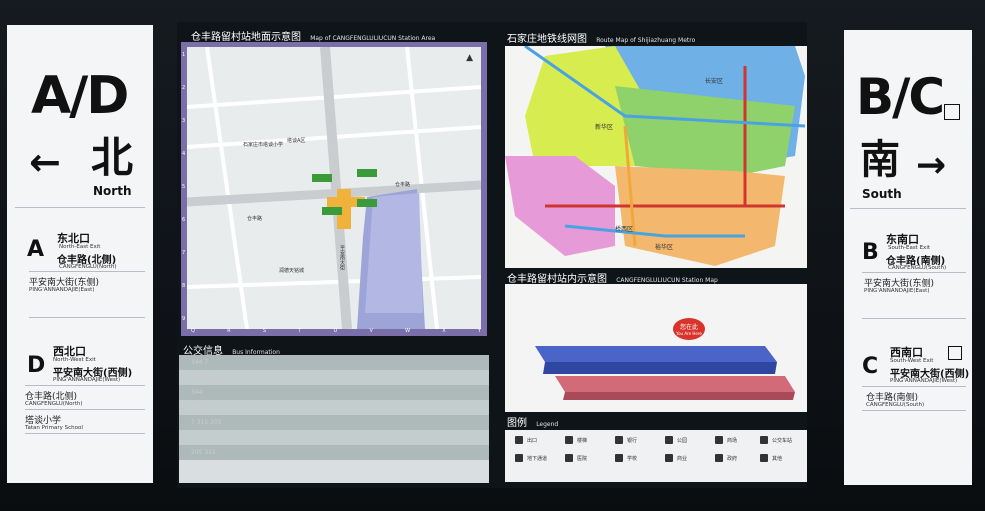 This screenshot has width=985, height=511. I want to click on exit-d-name-en: North-West Exit, so click(74, 360).